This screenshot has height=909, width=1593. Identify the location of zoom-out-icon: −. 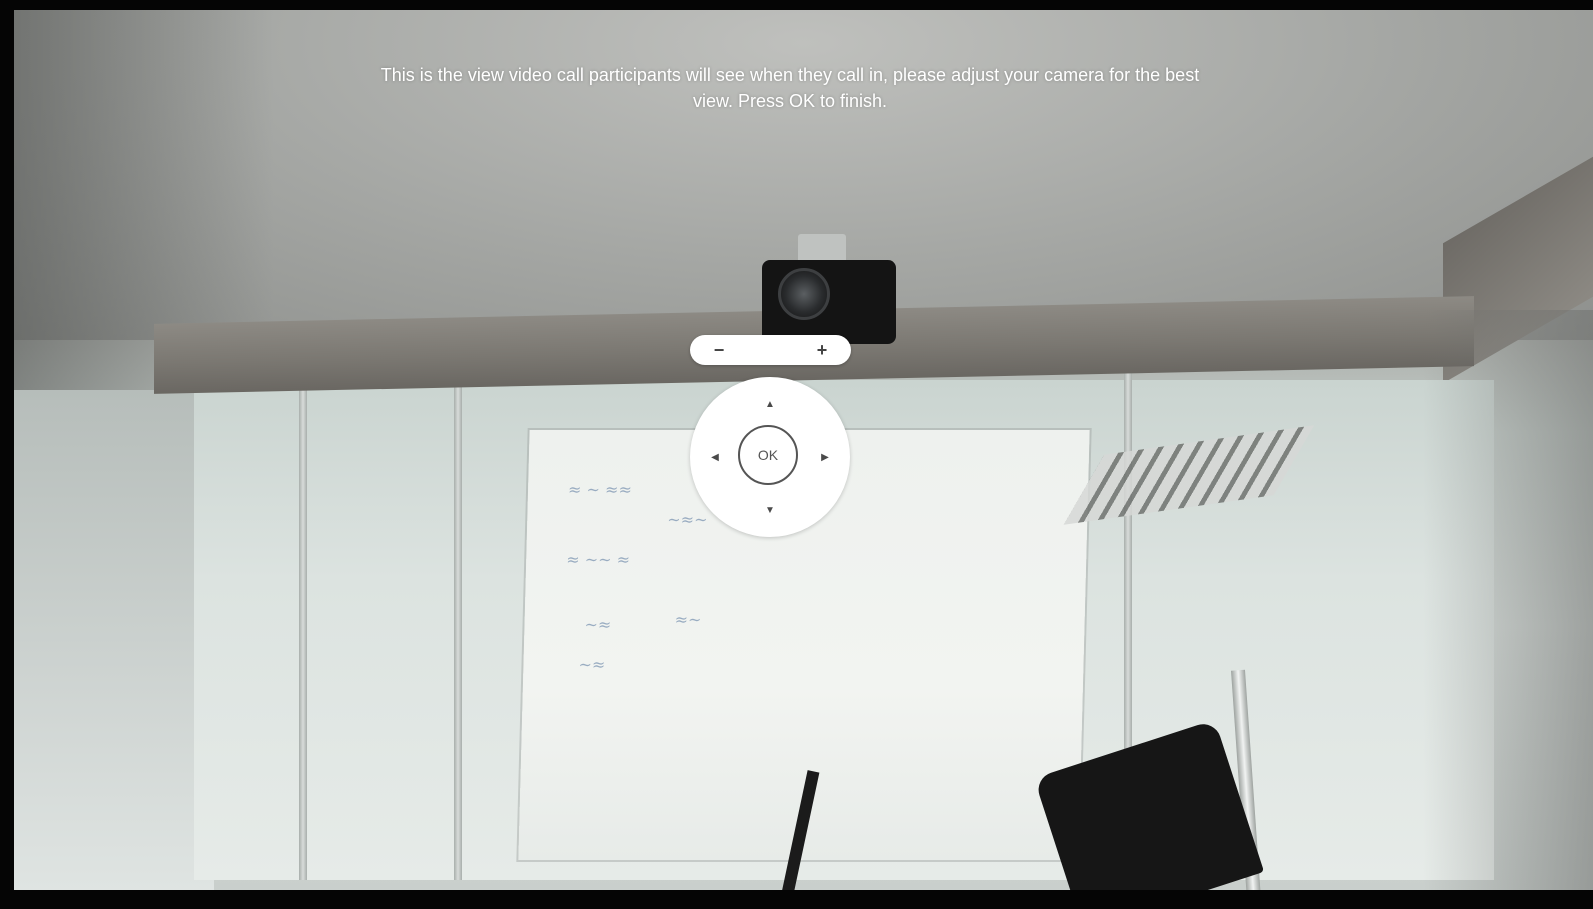
(719, 349).